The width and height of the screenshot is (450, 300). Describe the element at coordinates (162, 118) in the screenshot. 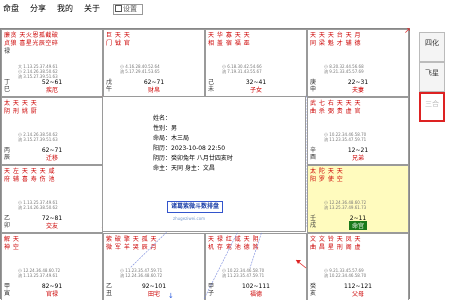

I see `name-line: 姓名：` at that location.